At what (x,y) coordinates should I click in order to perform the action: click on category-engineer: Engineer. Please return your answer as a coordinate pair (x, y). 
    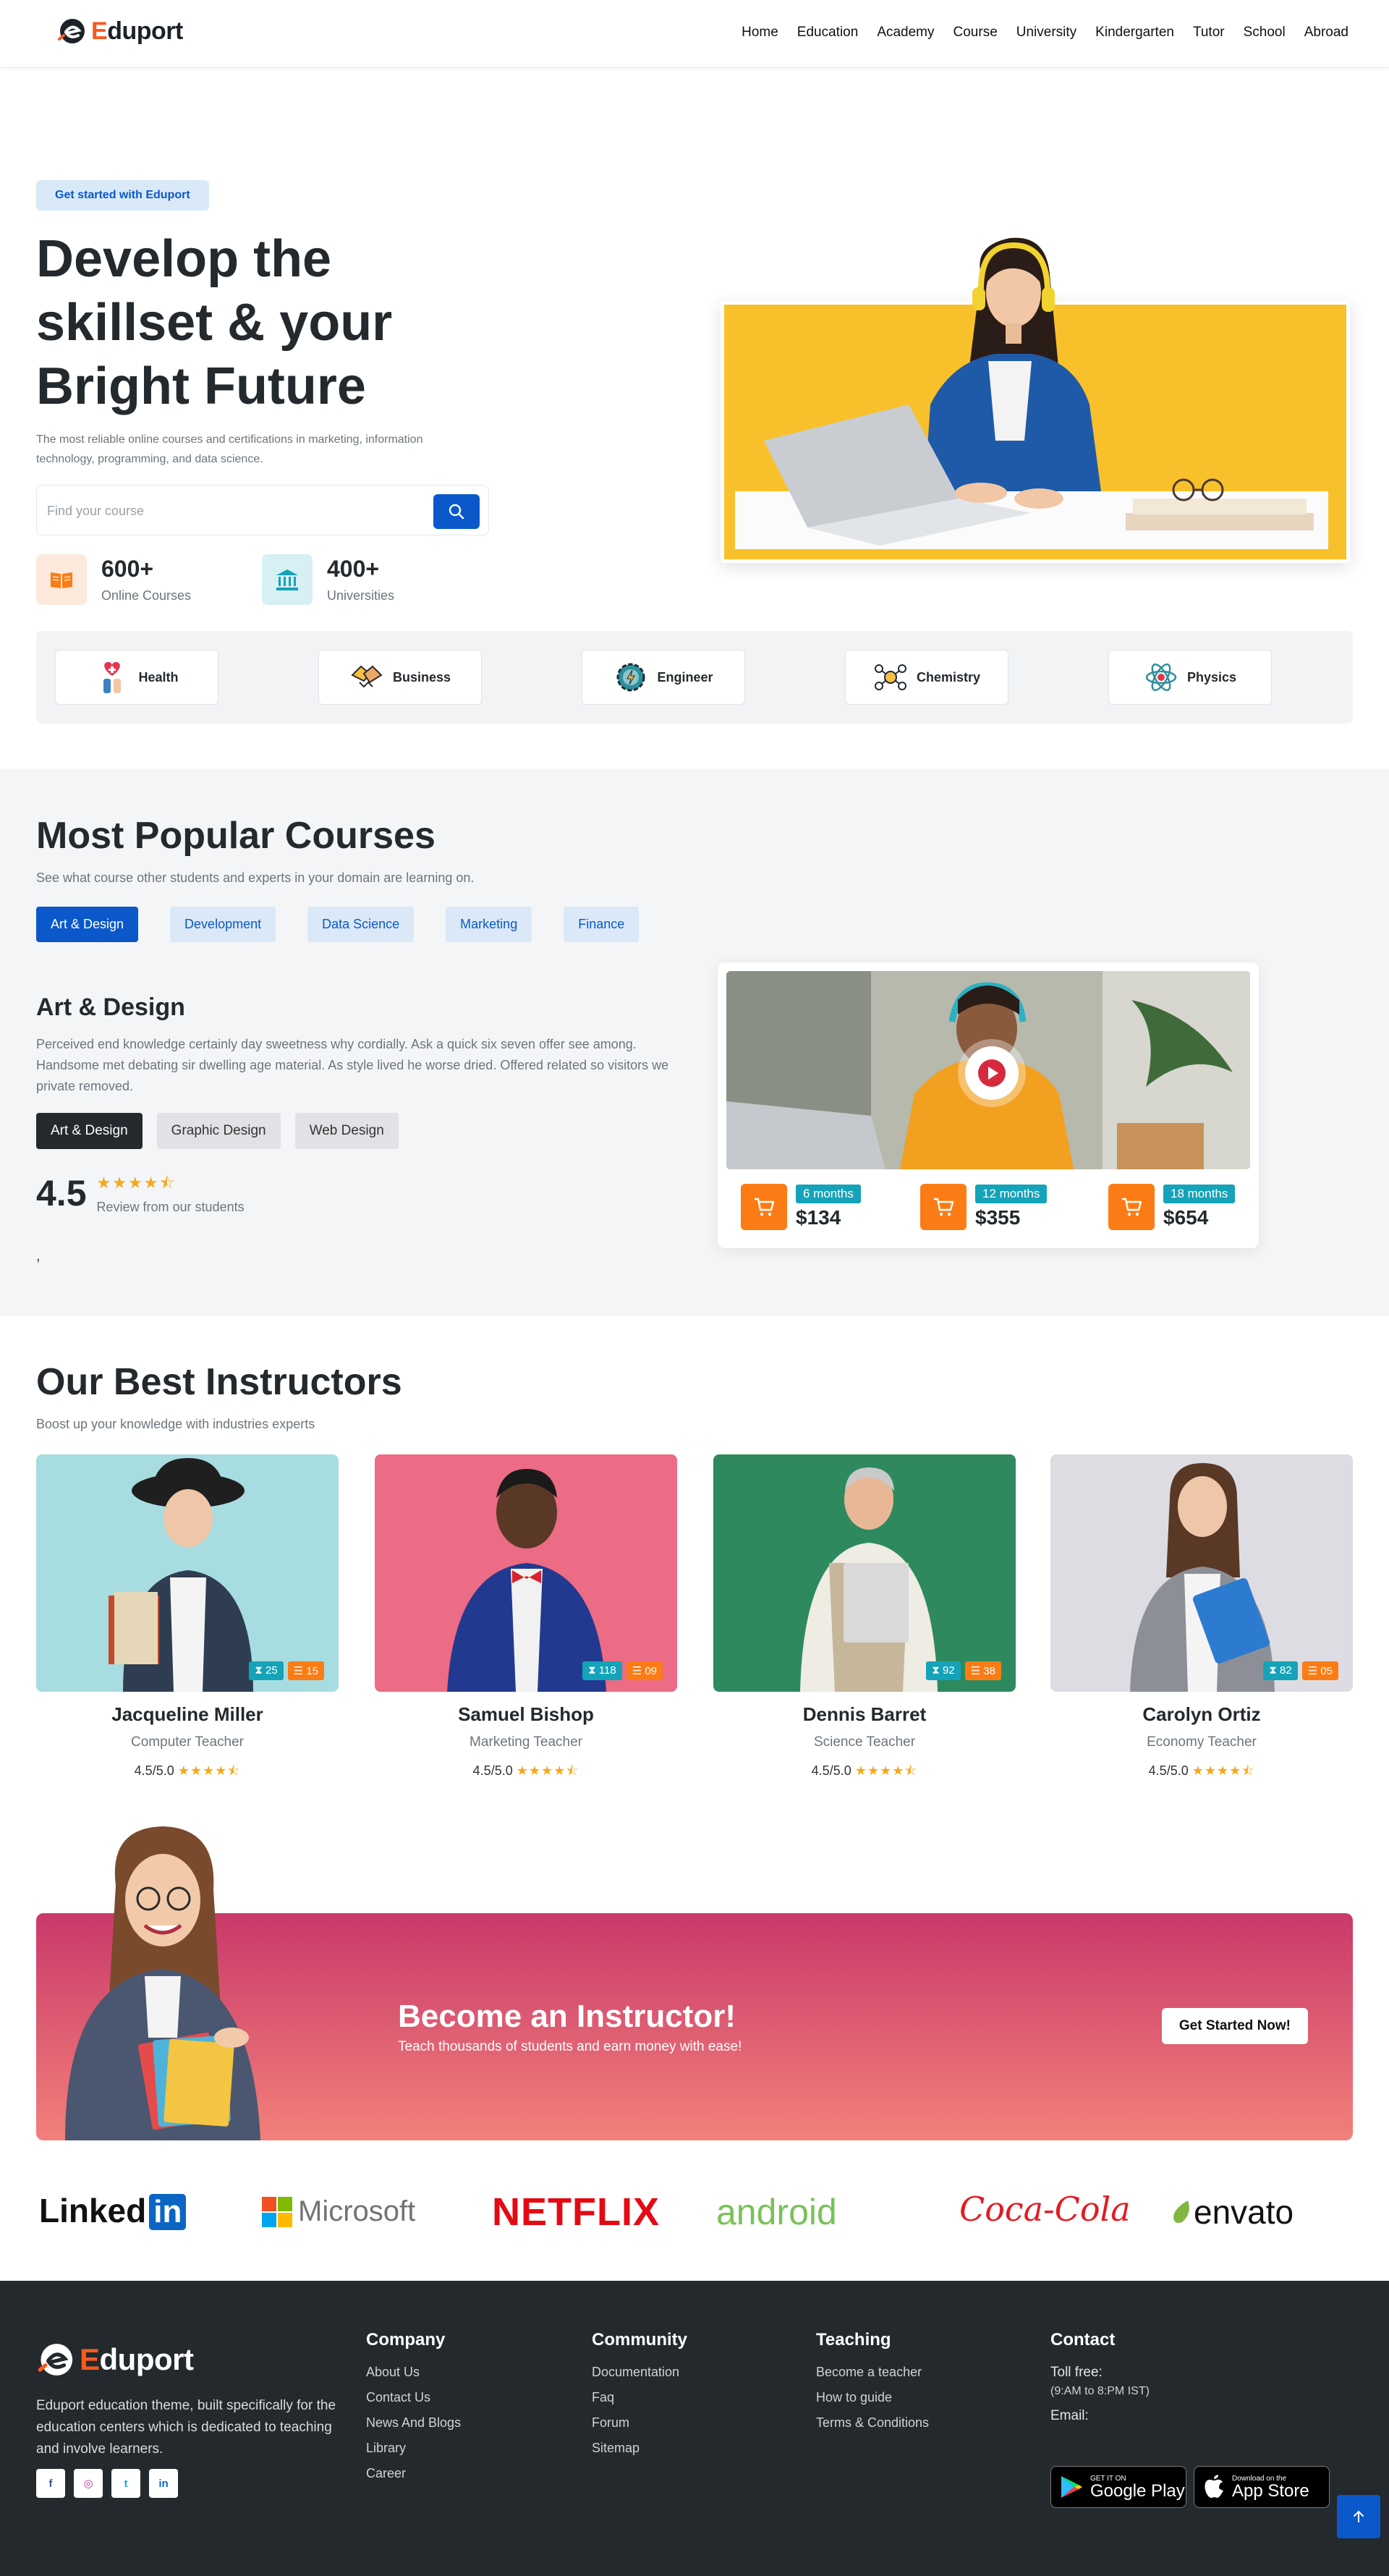
    Looking at the image, I should click on (663, 677).